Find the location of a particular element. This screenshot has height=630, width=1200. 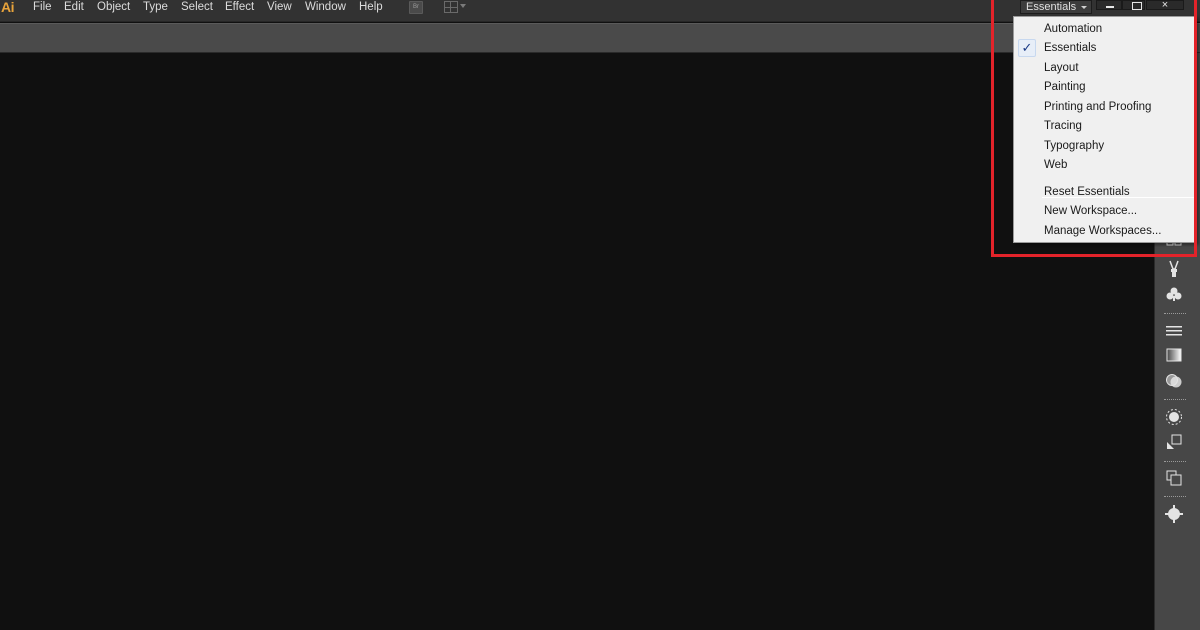

menu-view: View is located at coordinates (279, 8).